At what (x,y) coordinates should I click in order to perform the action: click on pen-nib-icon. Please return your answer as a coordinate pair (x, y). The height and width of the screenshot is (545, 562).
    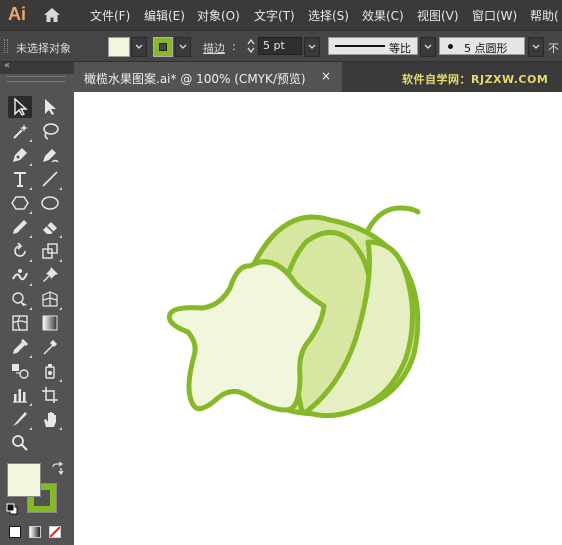
    Looking at the image, I should click on (20, 155).